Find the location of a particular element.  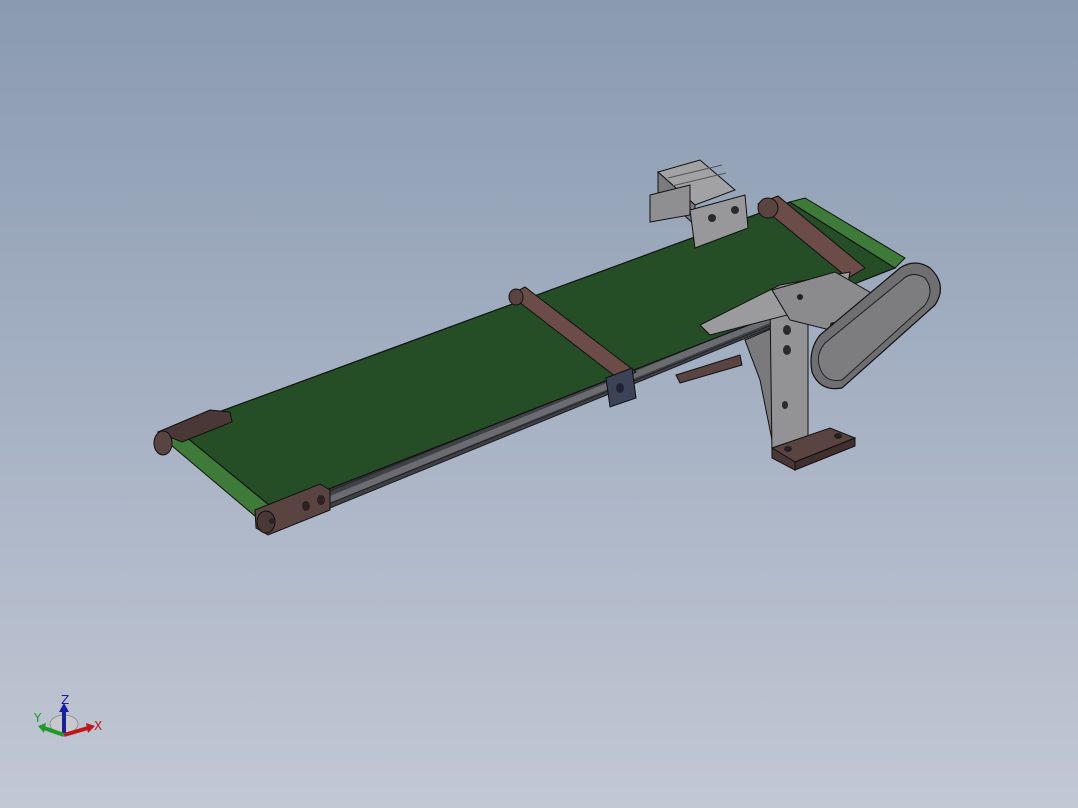

y-axis-label: Y is located at coordinates (37, 718).